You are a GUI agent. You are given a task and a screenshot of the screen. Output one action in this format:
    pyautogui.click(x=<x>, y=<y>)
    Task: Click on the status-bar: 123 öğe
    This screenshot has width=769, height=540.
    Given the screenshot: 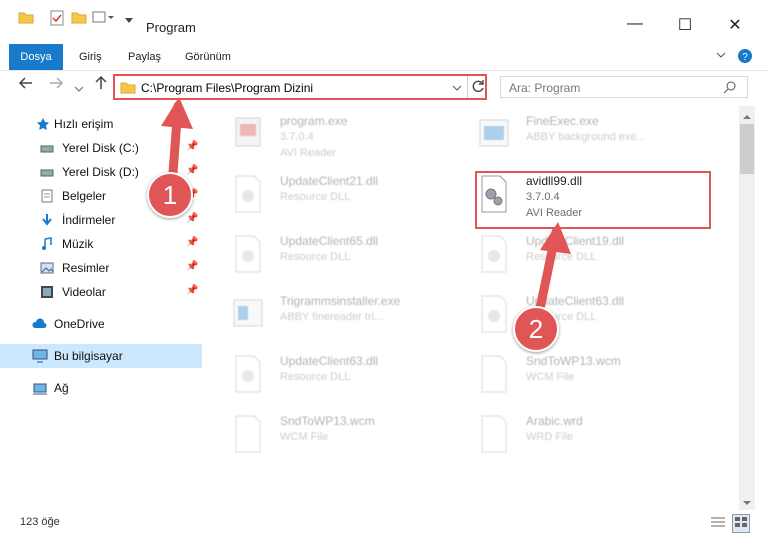 What is the action you would take?
    pyautogui.click(x=384, y=525)
    